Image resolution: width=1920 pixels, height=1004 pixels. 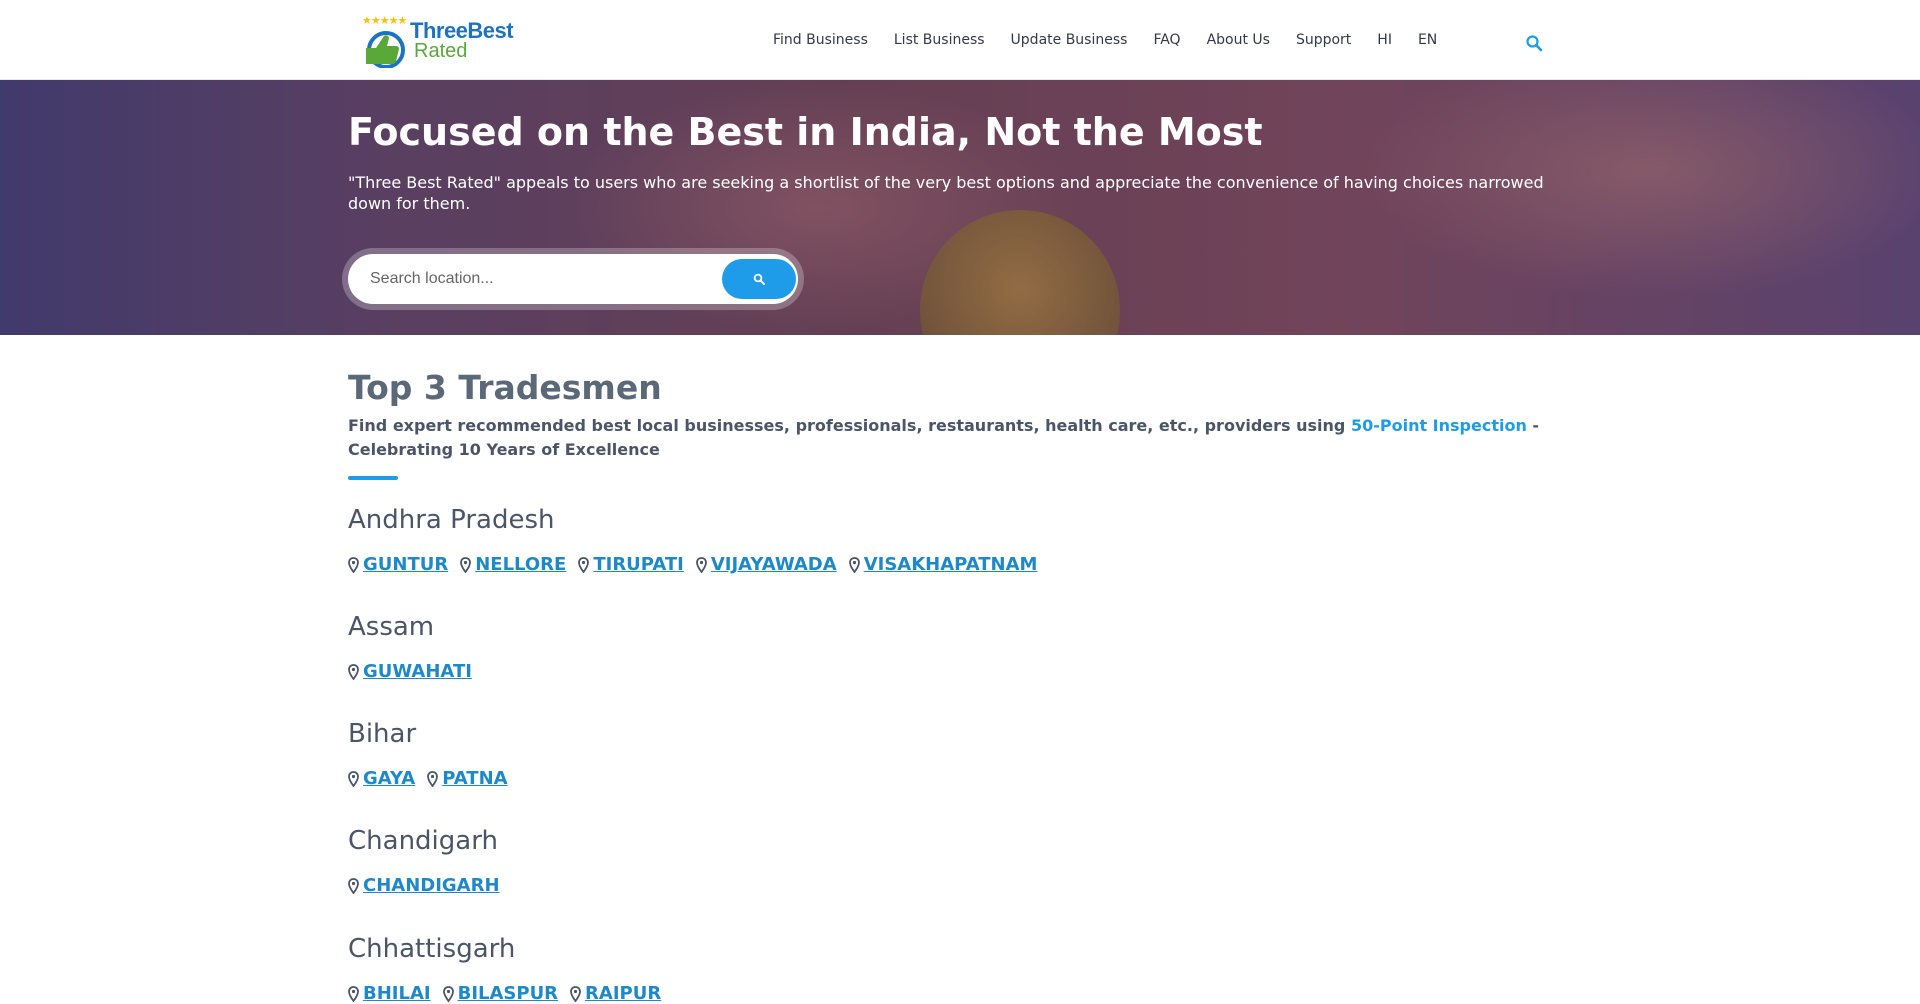 I want to click on city-name: NELLORE, so click(x=521, y=564).